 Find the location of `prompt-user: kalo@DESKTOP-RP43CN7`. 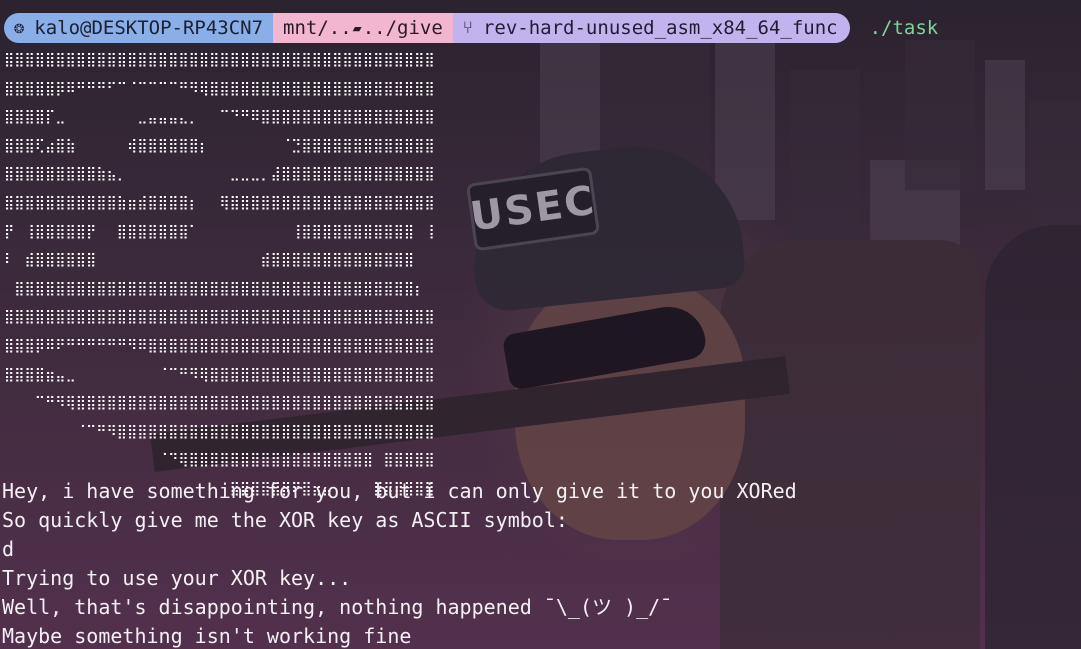

prompt-user: kalo@DESKTOP-RP43CN7 is located at coordinates (149, 28).